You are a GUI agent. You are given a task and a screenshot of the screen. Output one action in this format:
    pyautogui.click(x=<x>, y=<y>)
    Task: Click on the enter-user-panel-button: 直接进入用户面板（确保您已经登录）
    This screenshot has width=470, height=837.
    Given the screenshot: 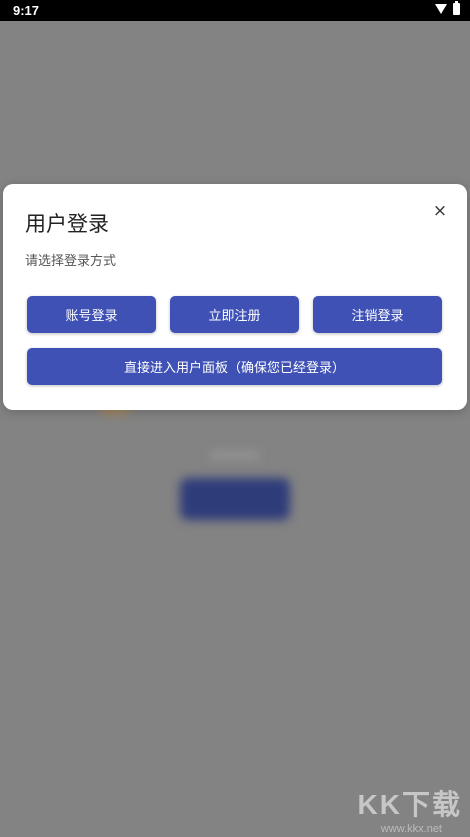 What is the action you would take?
    pyautogui.click(x=234, y=366)
    